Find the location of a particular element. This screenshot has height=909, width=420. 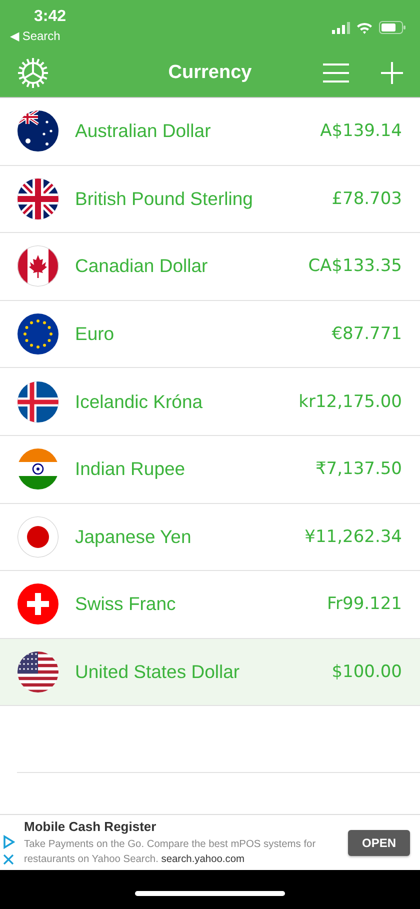

currency-row: Japanese Yen ¥11,262.34 is located at coordinates (210, 538).